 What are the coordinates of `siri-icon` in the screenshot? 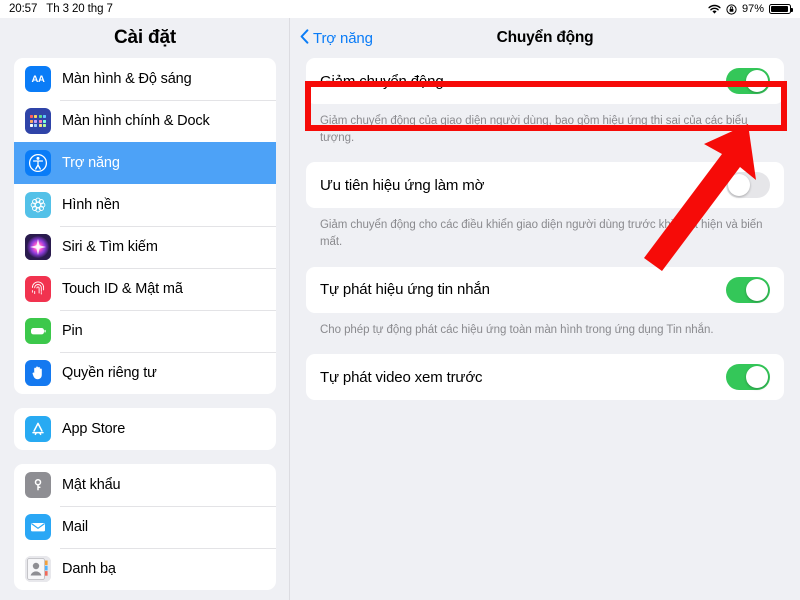 It's located at (38, 247).